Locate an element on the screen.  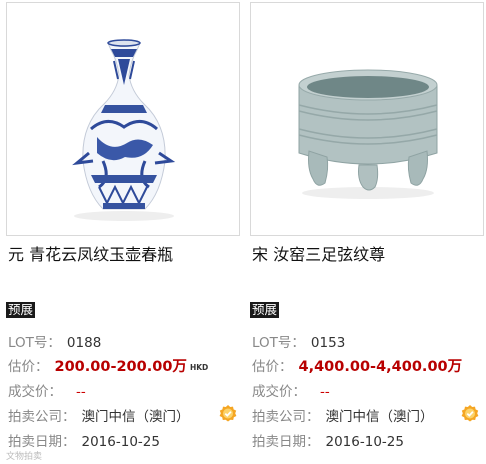
estimate-row: 估价： 4,400.00-4,400.00万 is located at coordinates (357, 365).